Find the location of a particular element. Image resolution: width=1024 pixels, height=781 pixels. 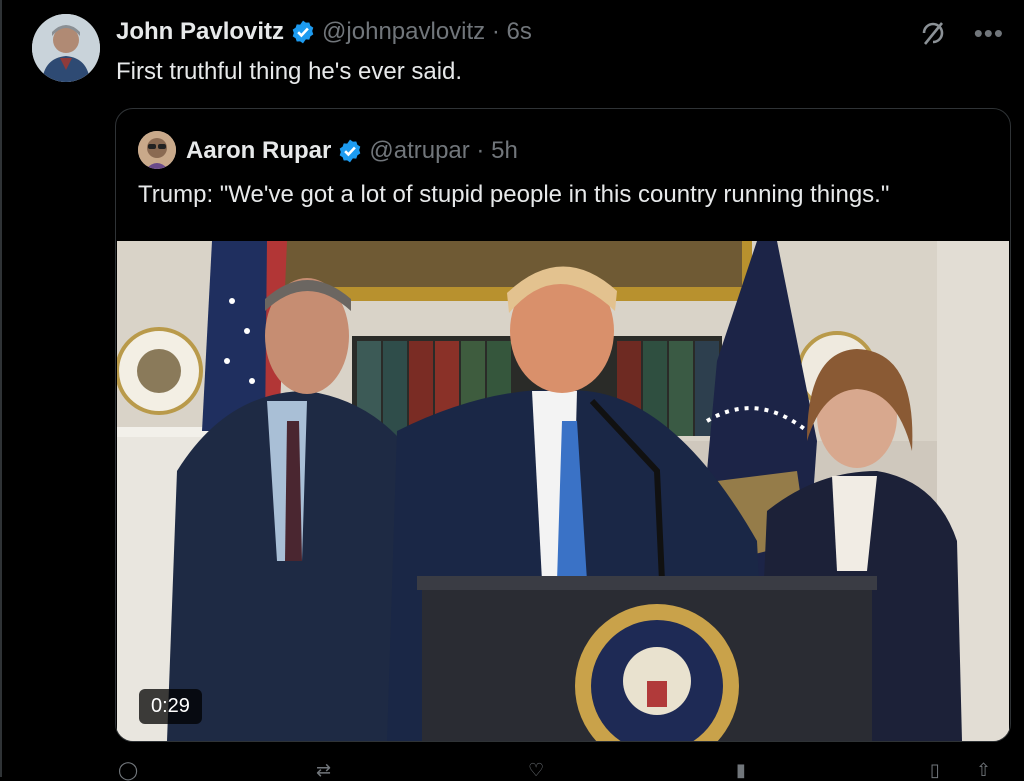

quoted-author-avatar is located at coordinates (157, 150).